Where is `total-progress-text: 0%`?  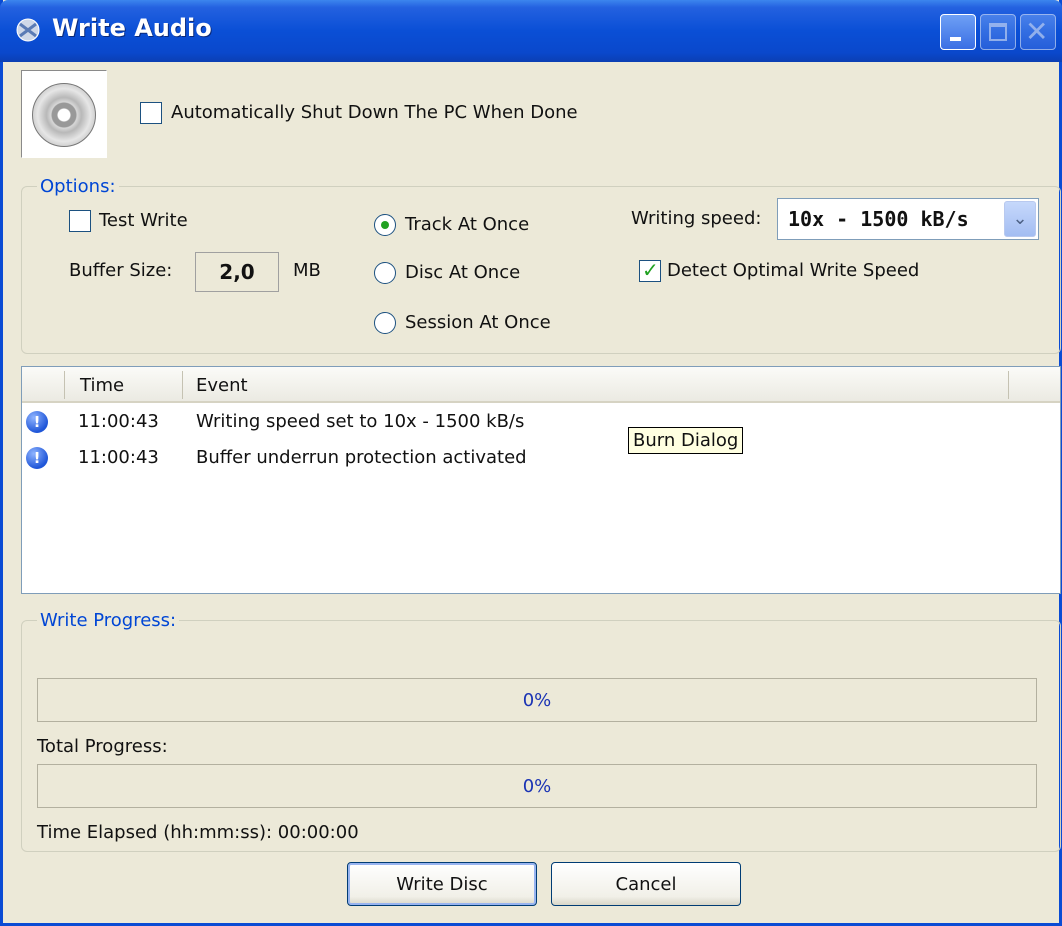
total-progress-text: 0% is located at coordinates (537, 786).